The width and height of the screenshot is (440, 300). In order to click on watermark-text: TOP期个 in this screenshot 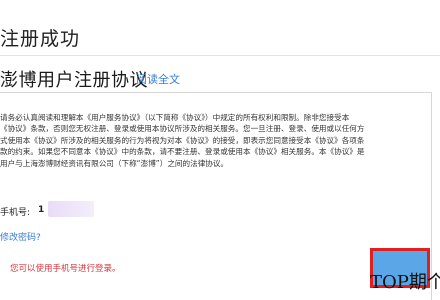, I will do `click(405, 282)`.